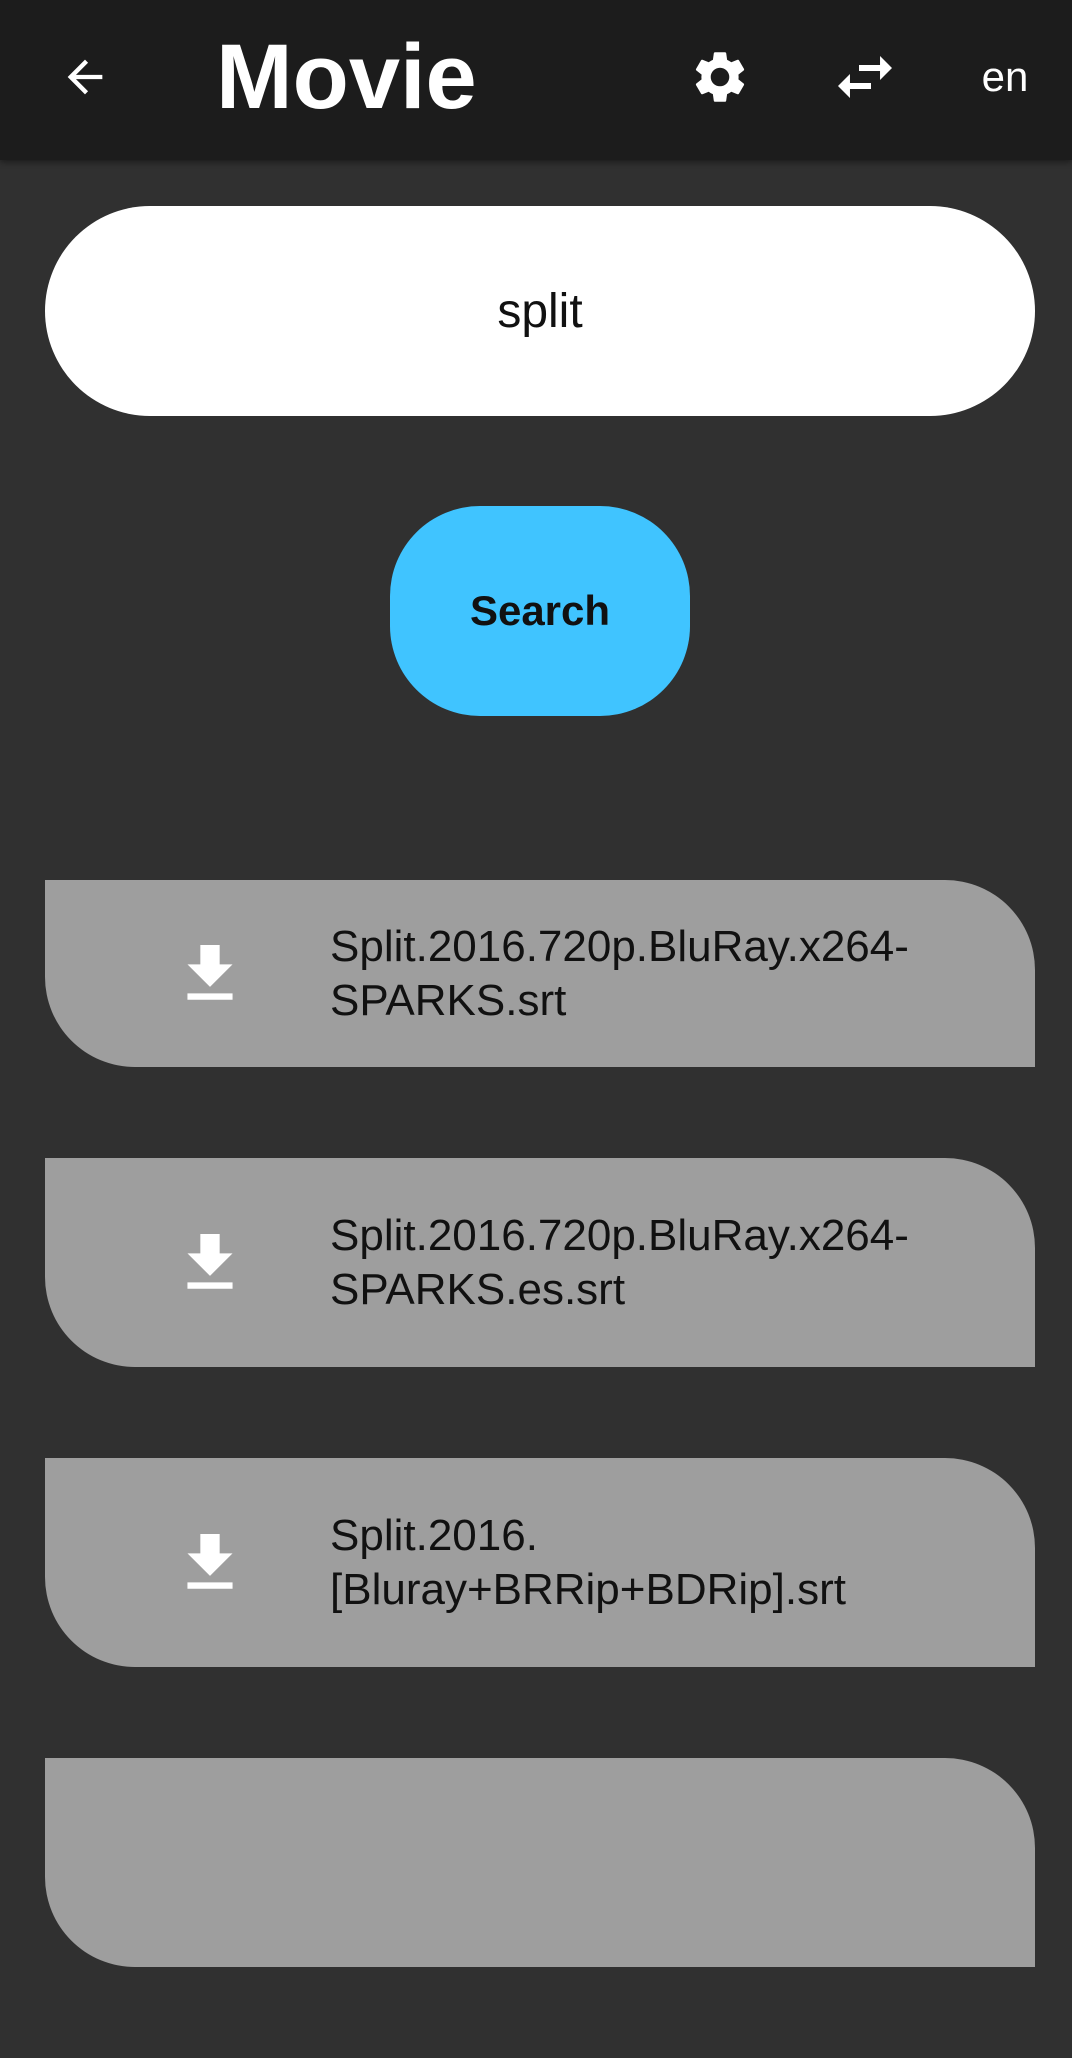 The height and width of the screenshot is (2058, 1072). I want to click on app-bar: Movie en, so click(536, 80).